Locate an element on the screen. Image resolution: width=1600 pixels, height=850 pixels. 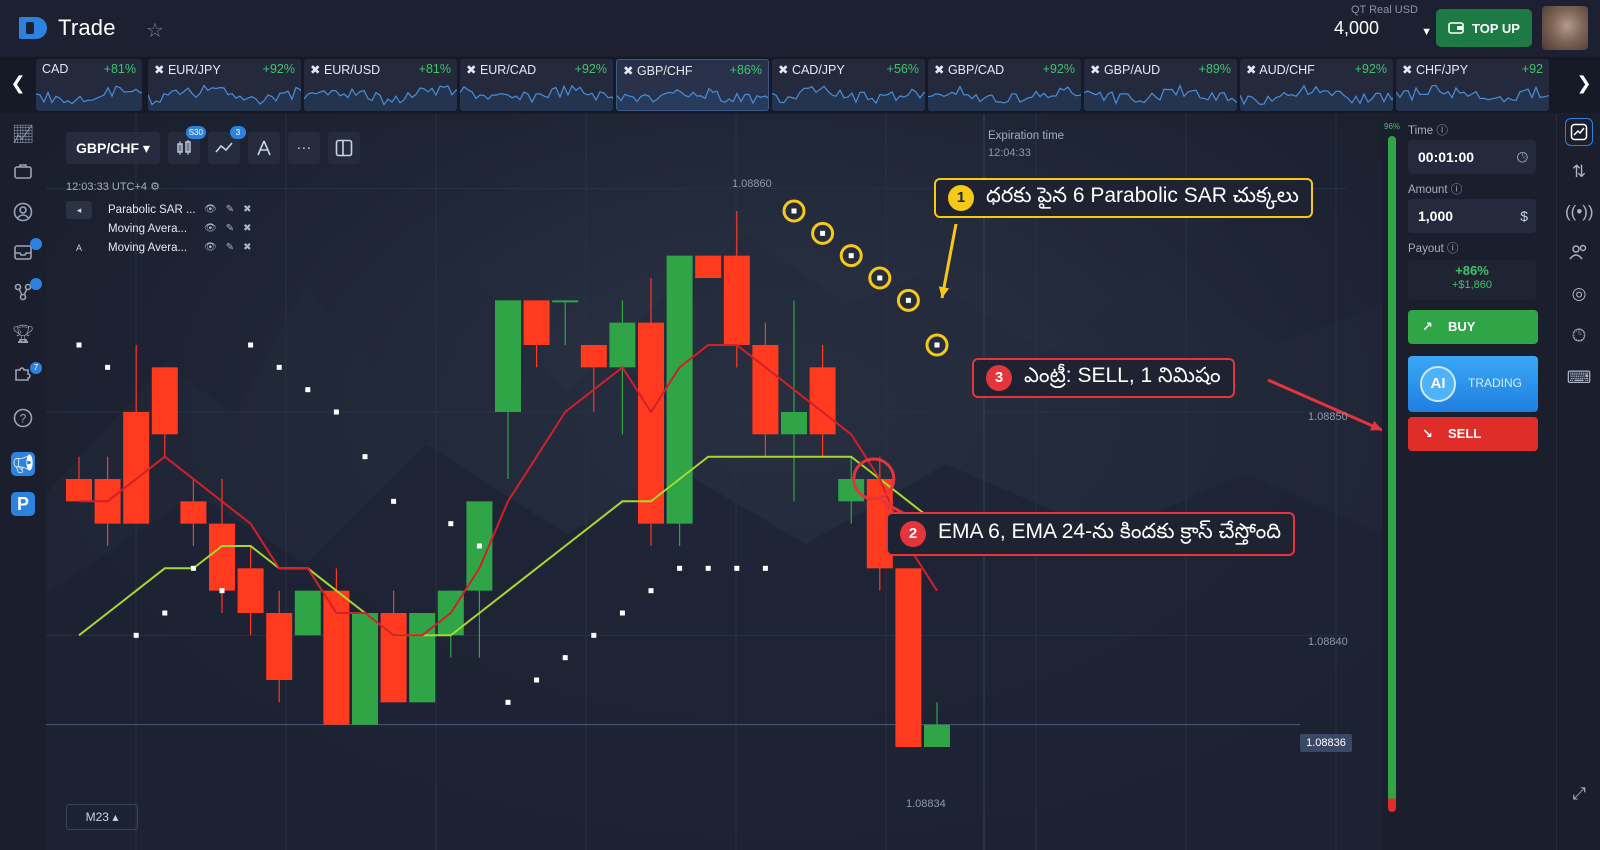
target-icon: ◎ is located at coordinates (1579, 294).